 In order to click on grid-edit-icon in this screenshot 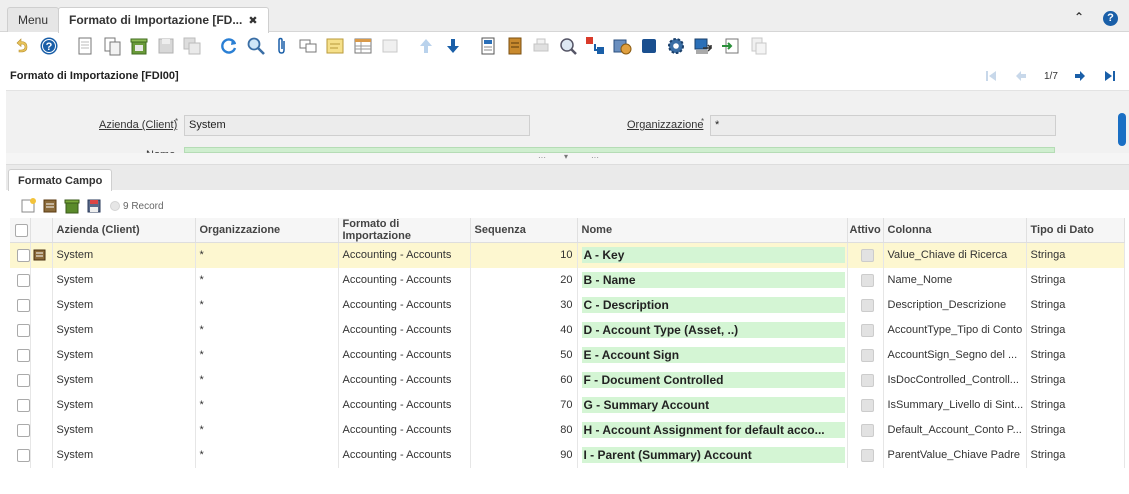, I will do `click(50, 206)`.